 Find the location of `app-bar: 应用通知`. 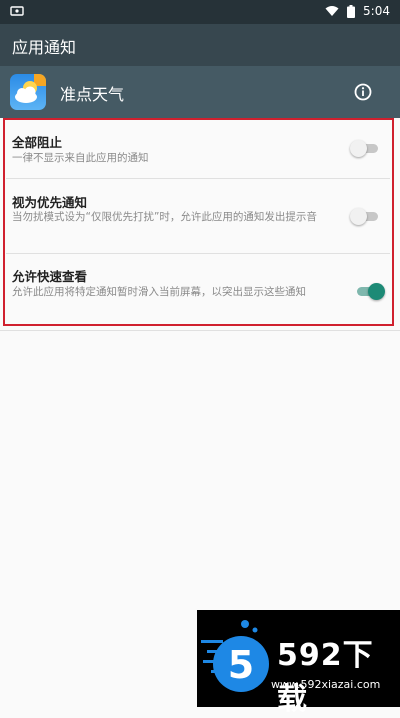

app-bar: 应用通知 is located at coordinates (200, 45).